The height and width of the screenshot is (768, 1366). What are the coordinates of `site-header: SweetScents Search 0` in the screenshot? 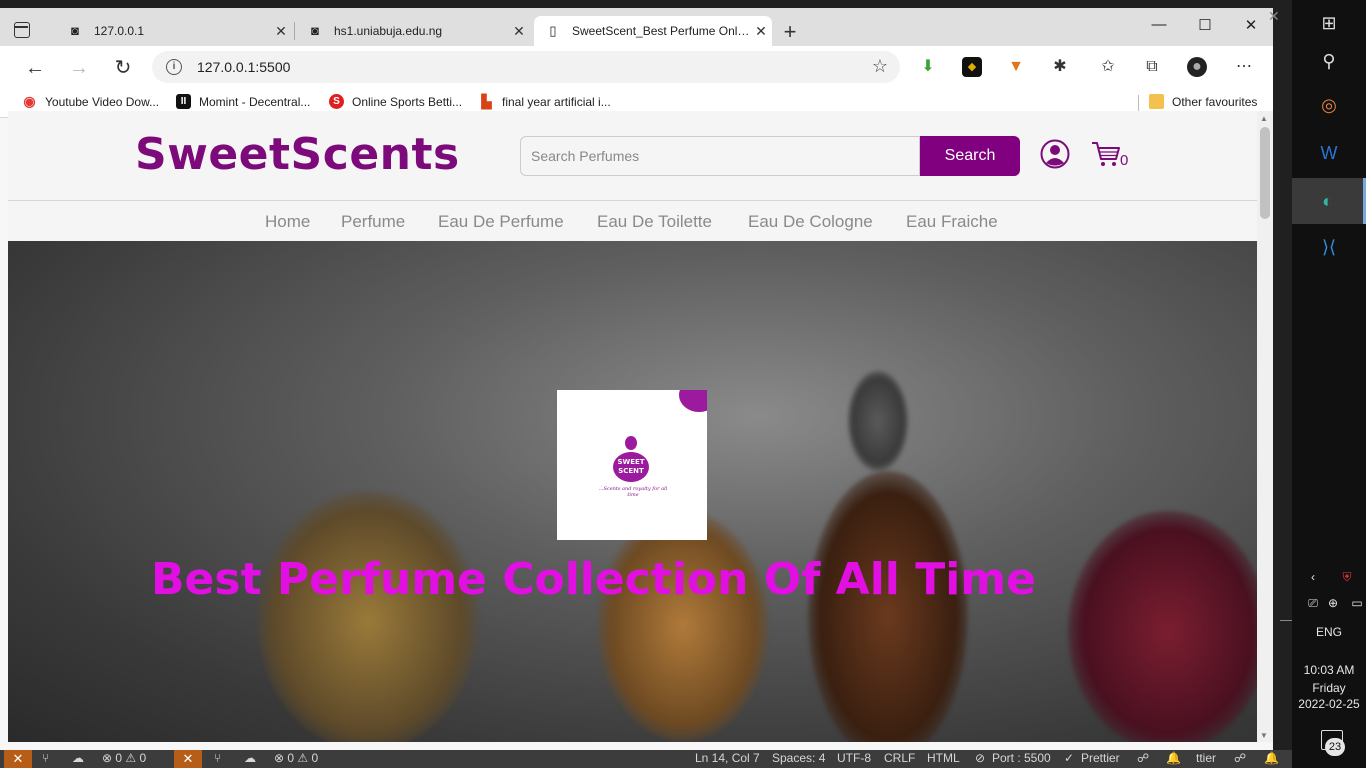 It's located at (632, 156).